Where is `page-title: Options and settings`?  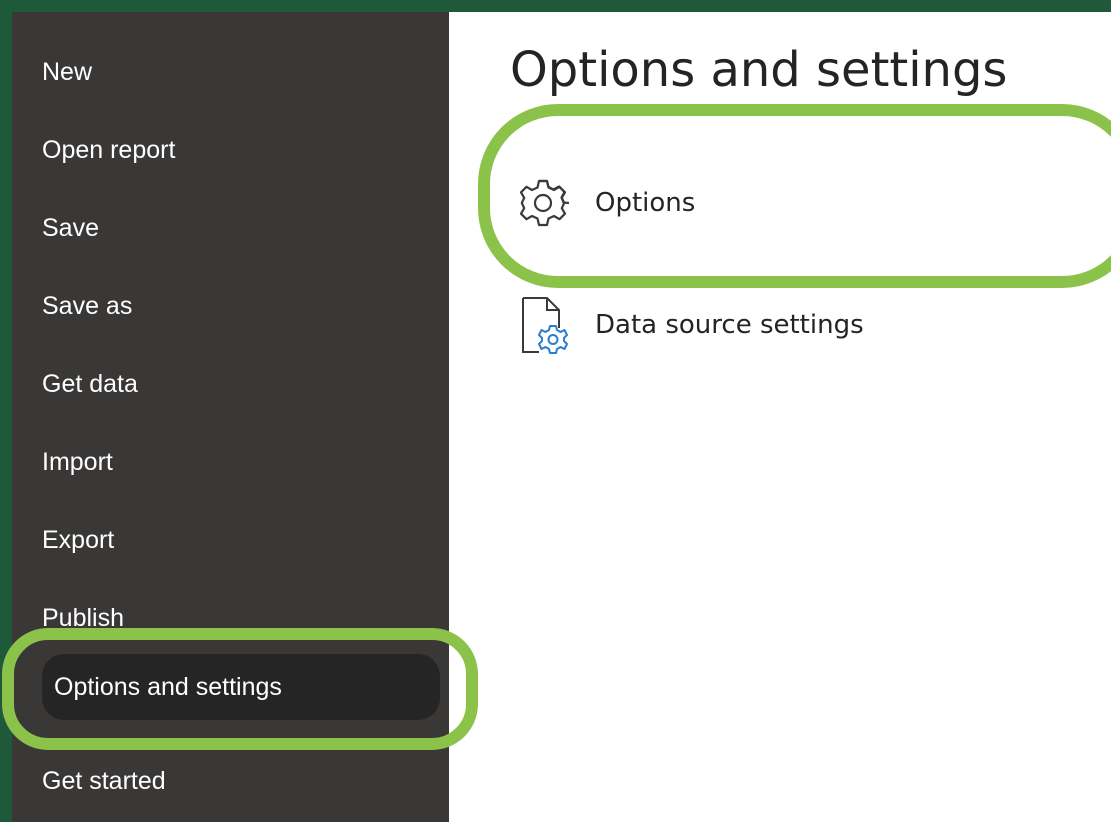 page-title: Options and settings is located at coordinates (759, 70).